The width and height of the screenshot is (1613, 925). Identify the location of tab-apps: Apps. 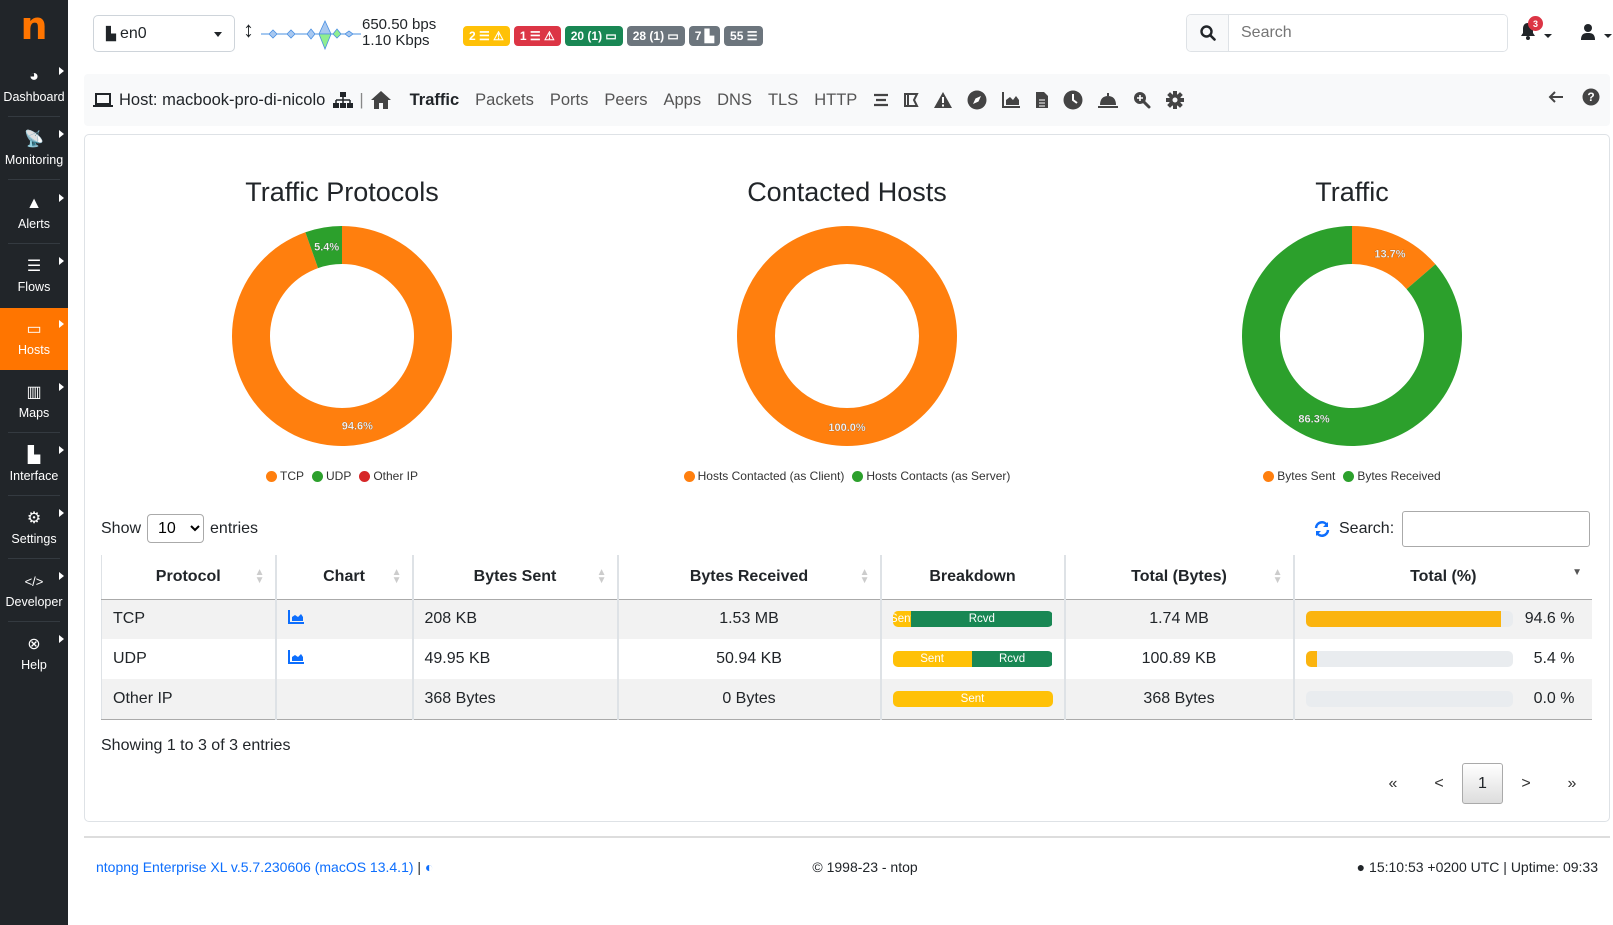
(683, 100).